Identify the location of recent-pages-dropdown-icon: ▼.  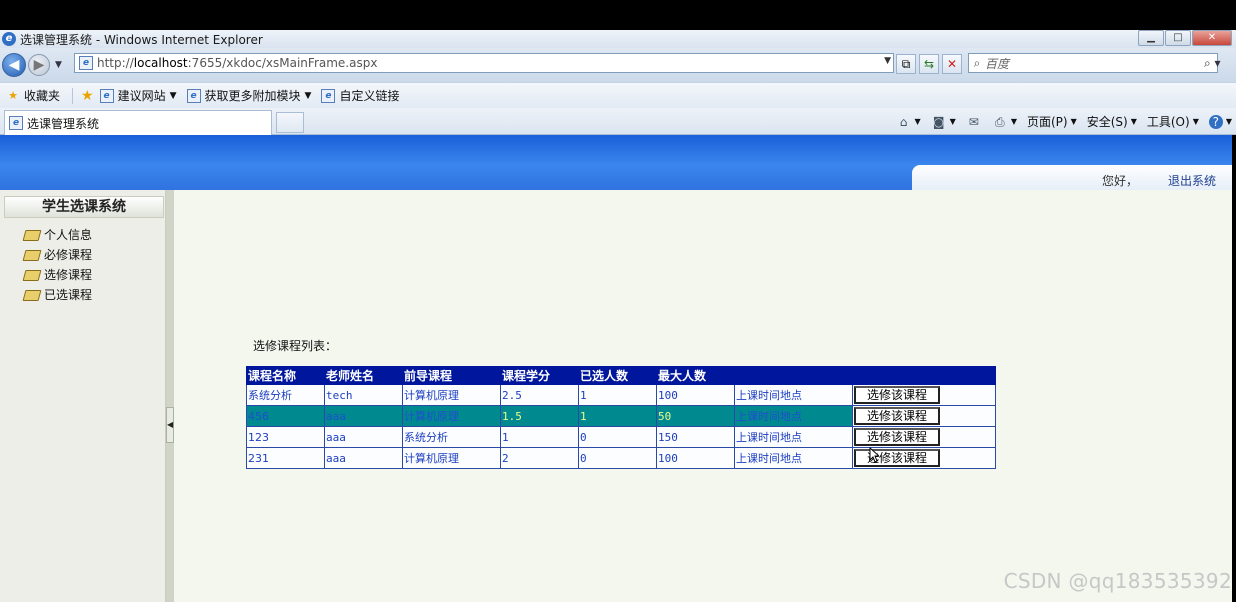
(58, 65).